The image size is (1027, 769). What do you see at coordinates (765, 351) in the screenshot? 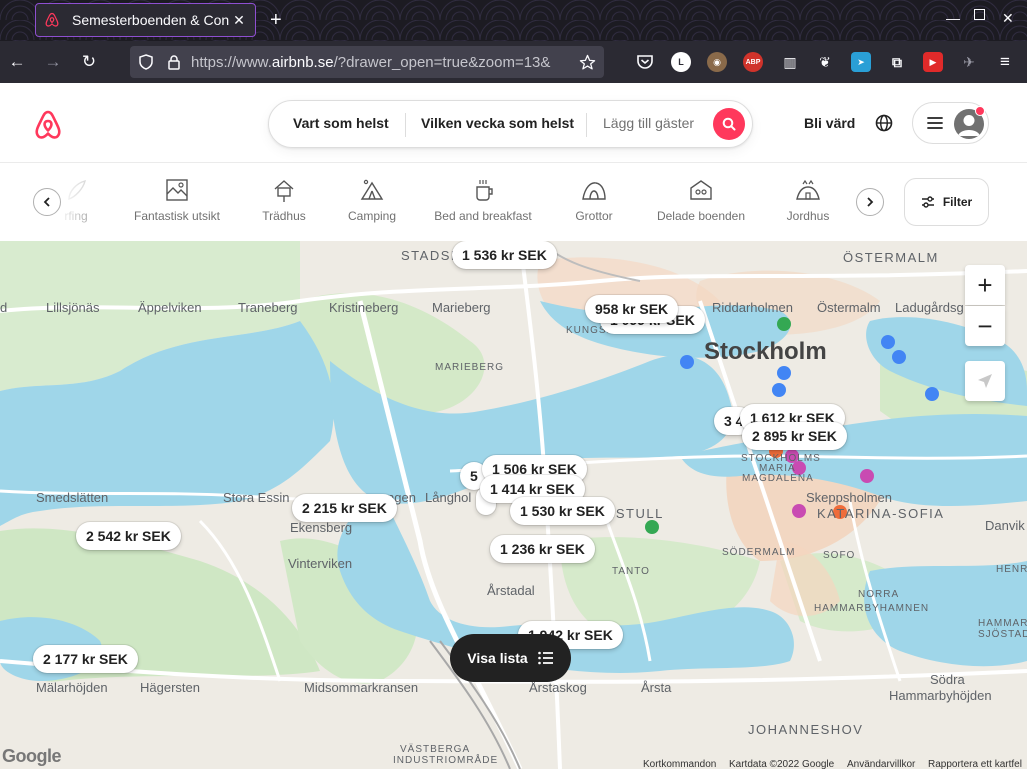
I see `map-label-stockholm: Stockholm` at bounding box center [765, 351].